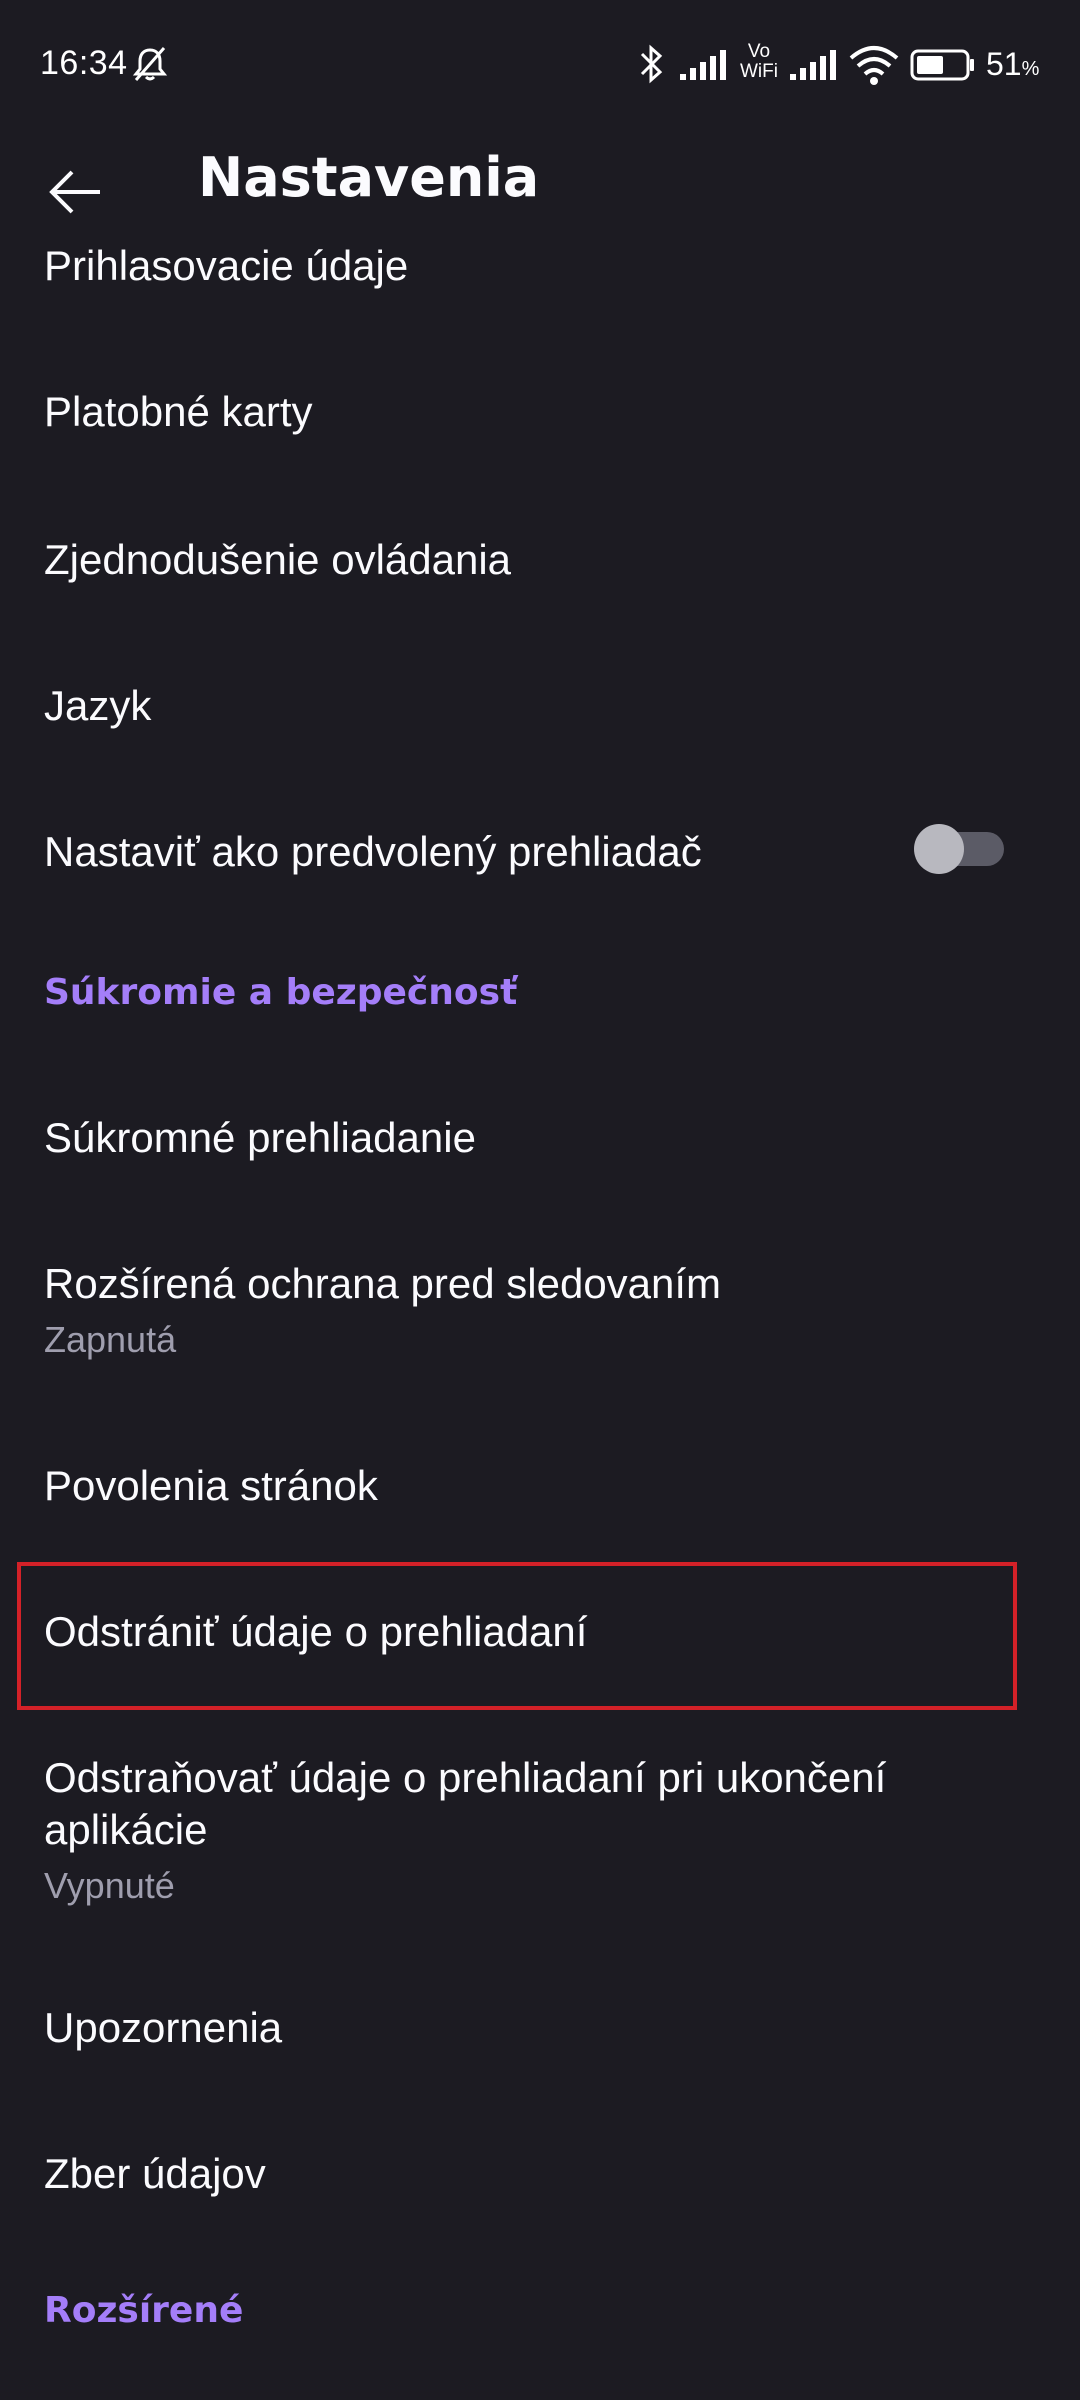  I want to click on battery-percentage: 51%, so click(1013, 64).